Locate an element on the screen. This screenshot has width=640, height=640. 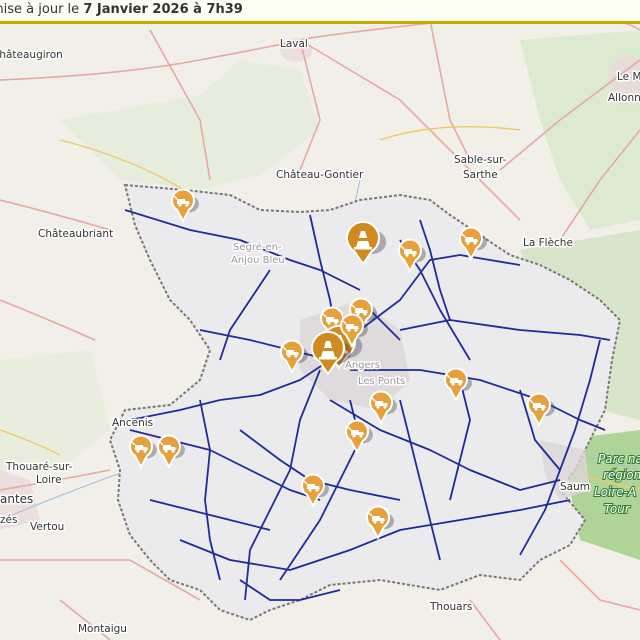
update-banner: mise à jour le 7 Janvier 2026 à 7h39 is located at coordinates (320, 12).